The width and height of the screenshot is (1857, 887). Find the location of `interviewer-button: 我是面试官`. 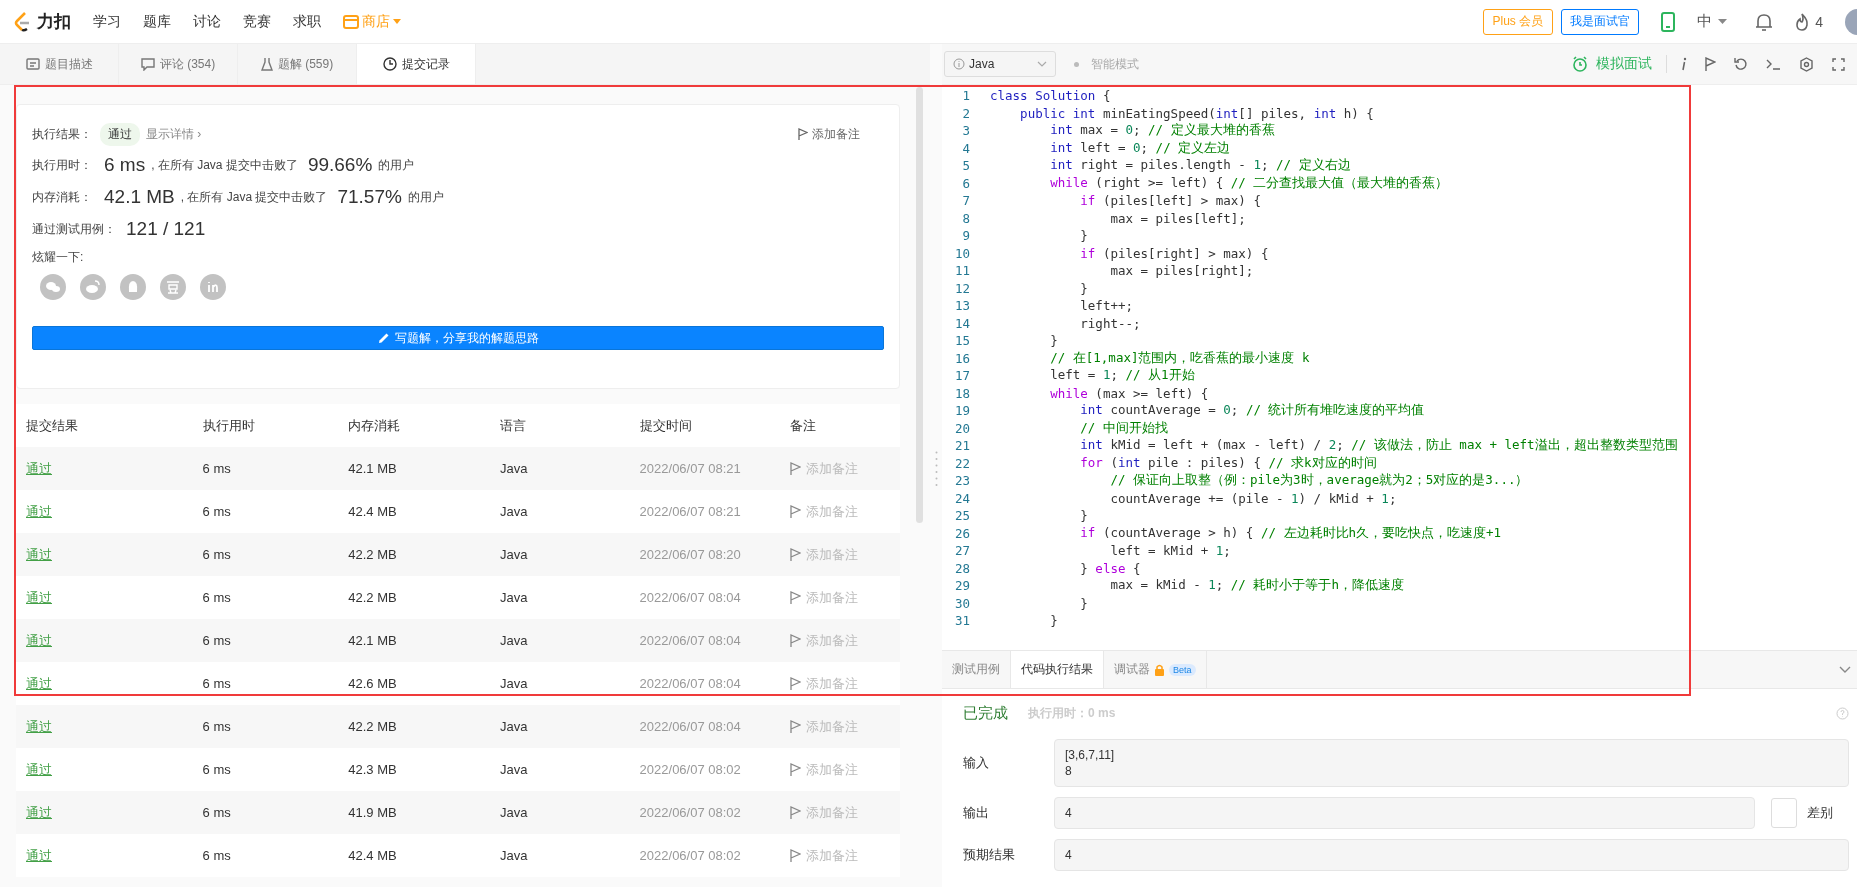

interviewer-button: 我是面试官 is located at coordinates (1600, 21).